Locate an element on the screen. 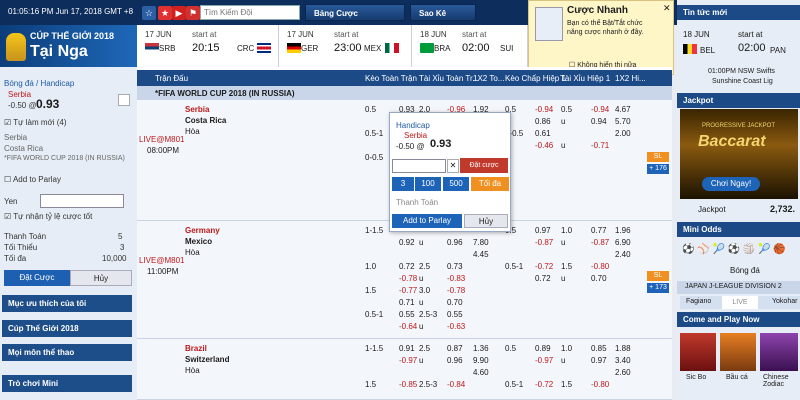  odds-cell: -0.71 is located at coordinates (600, 145).